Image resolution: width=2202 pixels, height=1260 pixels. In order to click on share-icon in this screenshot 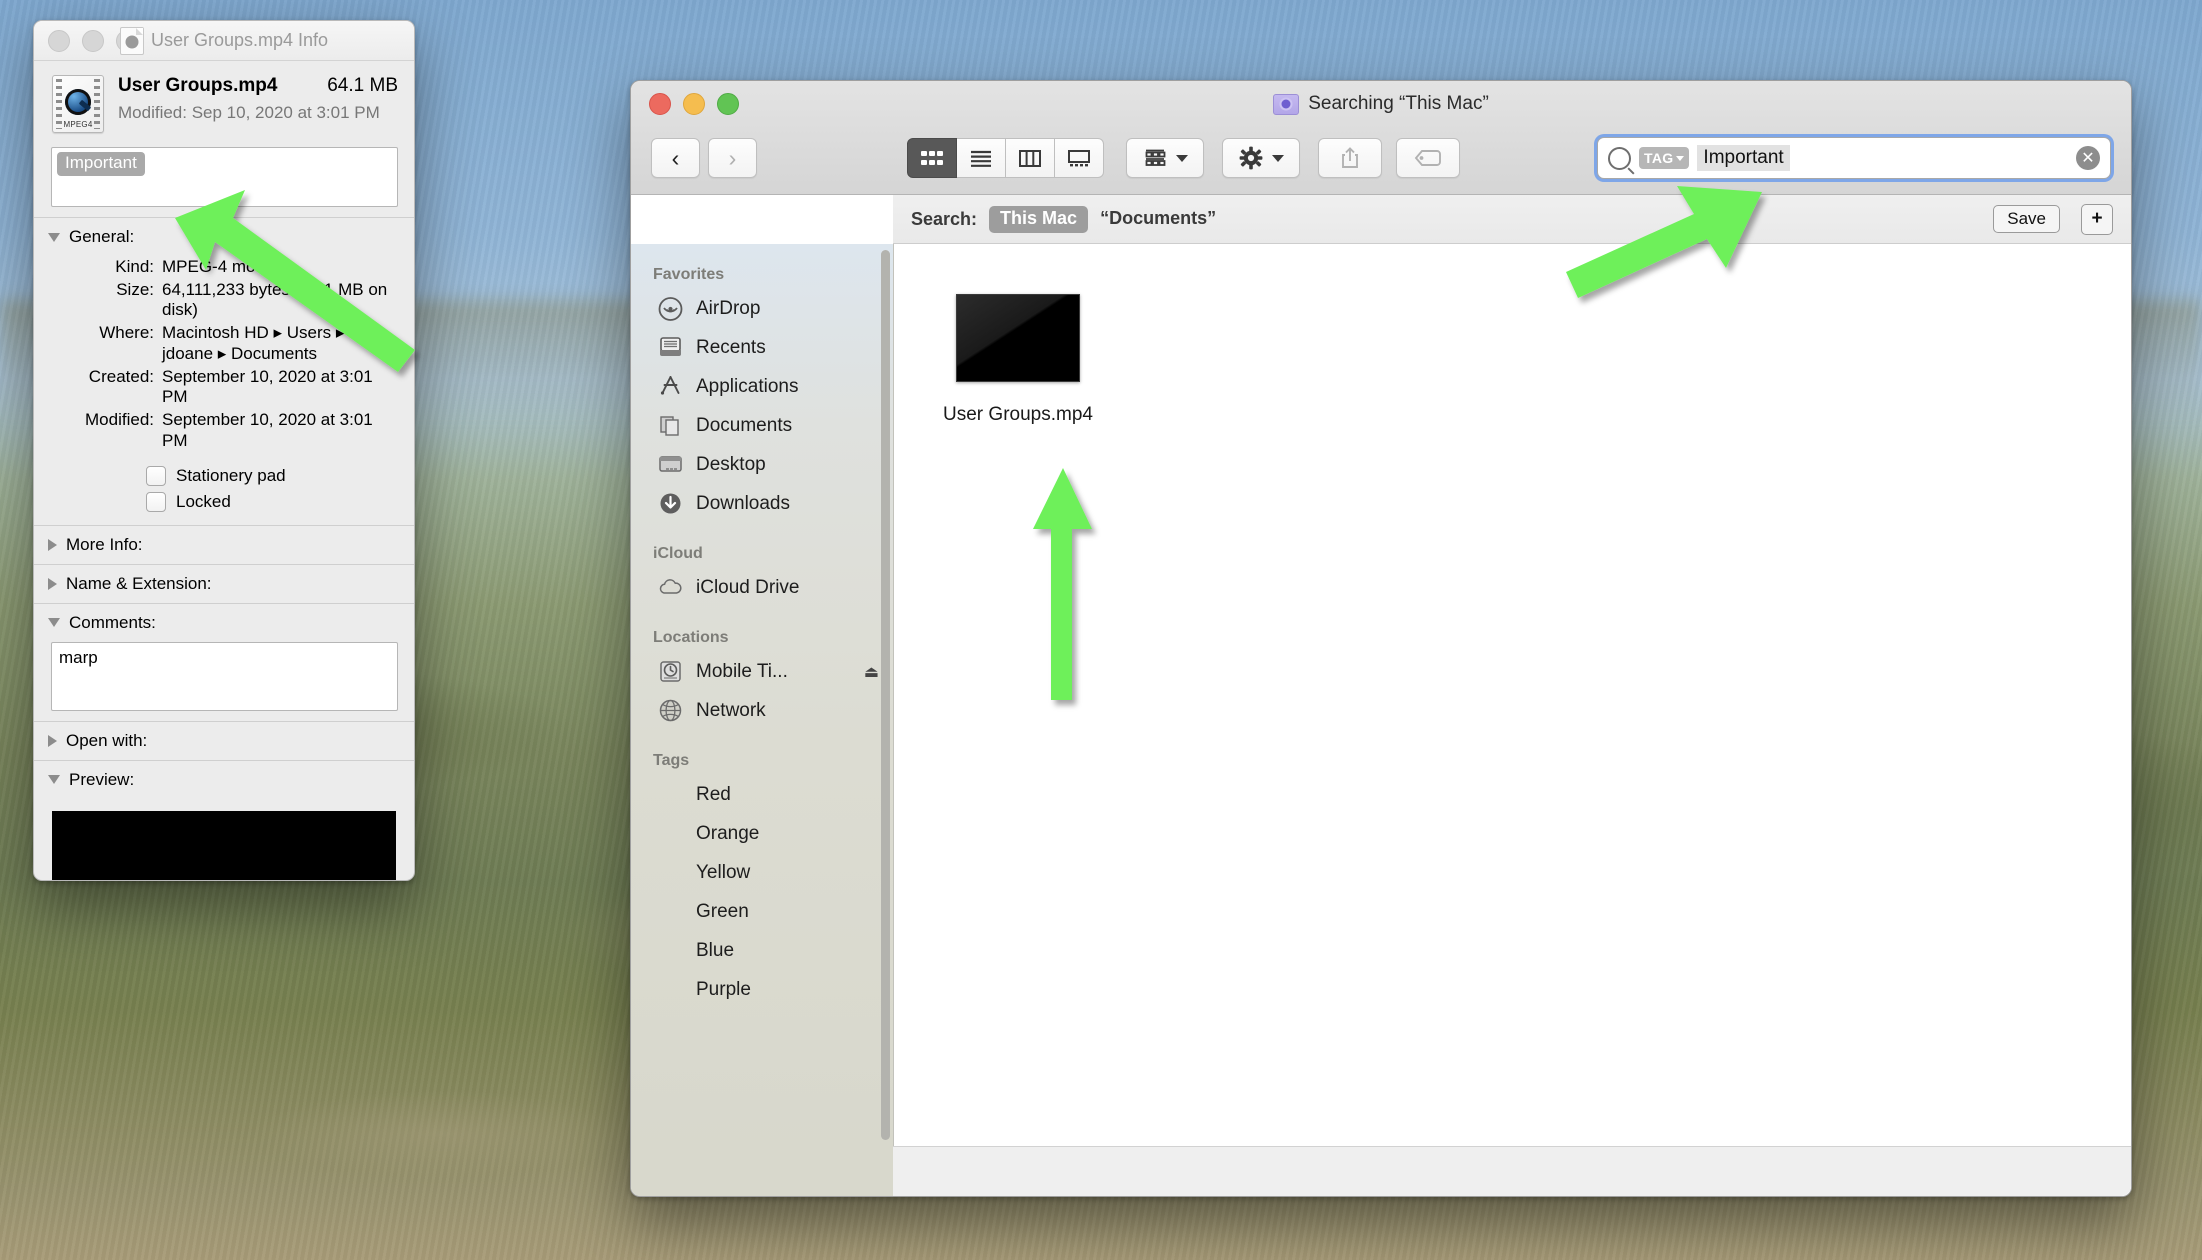, I will do `click(1350, 157)`.